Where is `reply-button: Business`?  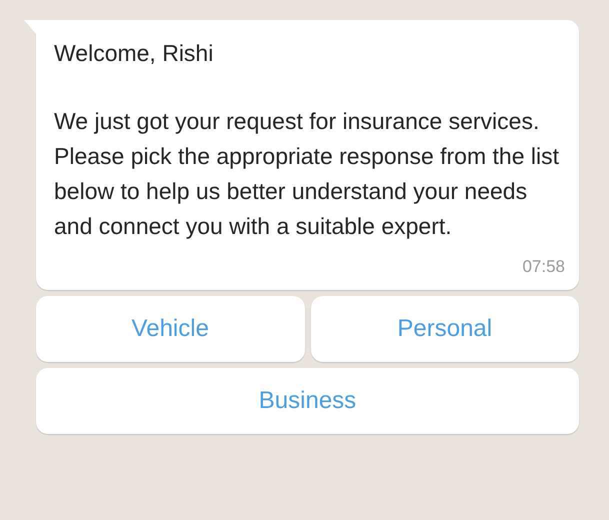 reply-button: Business is located at coordinates (307, 401).